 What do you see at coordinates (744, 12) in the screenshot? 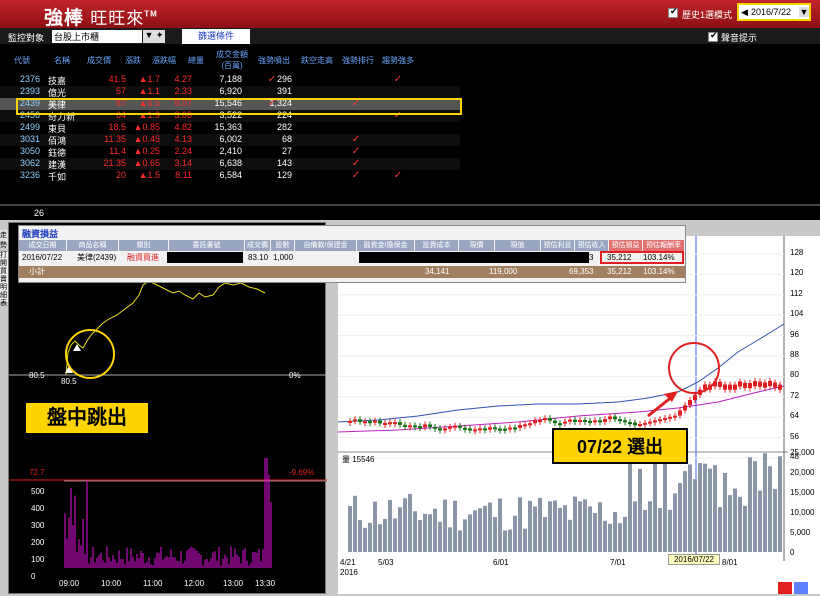
I see `date-prev-icon: ◀` at bounding box center [744, 12].